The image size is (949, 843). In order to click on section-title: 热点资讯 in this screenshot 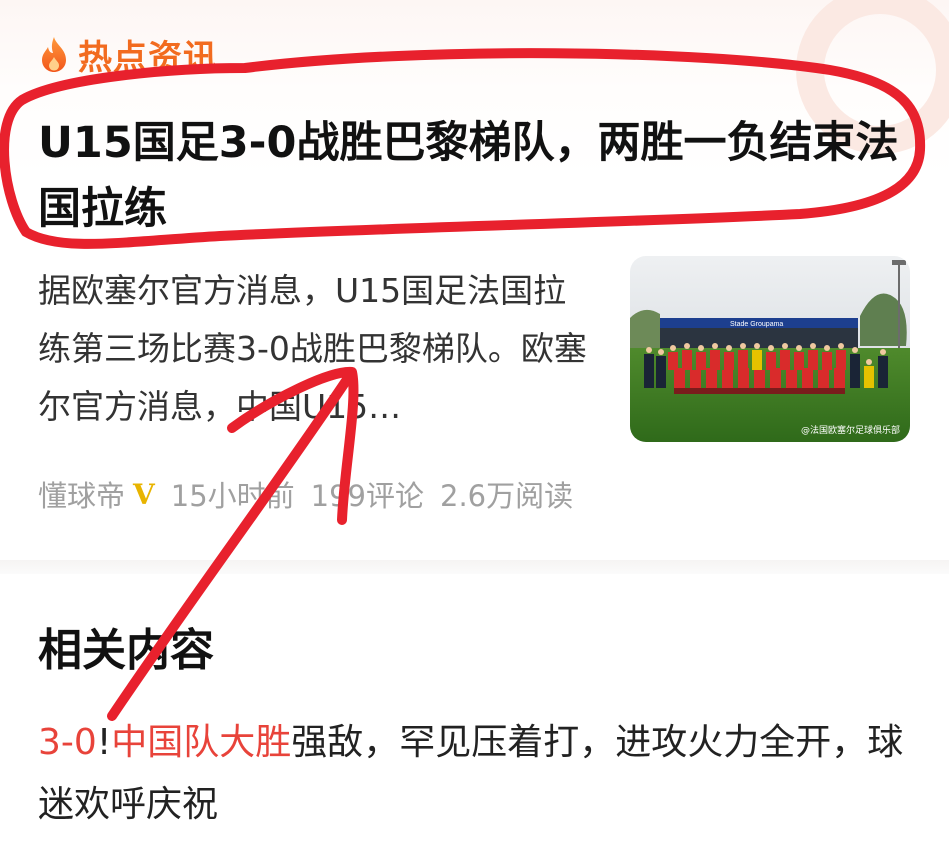, I will do `click(148, 57)`.